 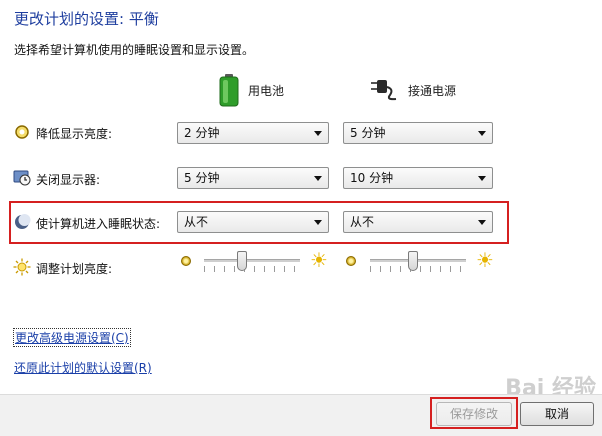 I want to click on battery-brightness-track, so click(x=252, y=260).